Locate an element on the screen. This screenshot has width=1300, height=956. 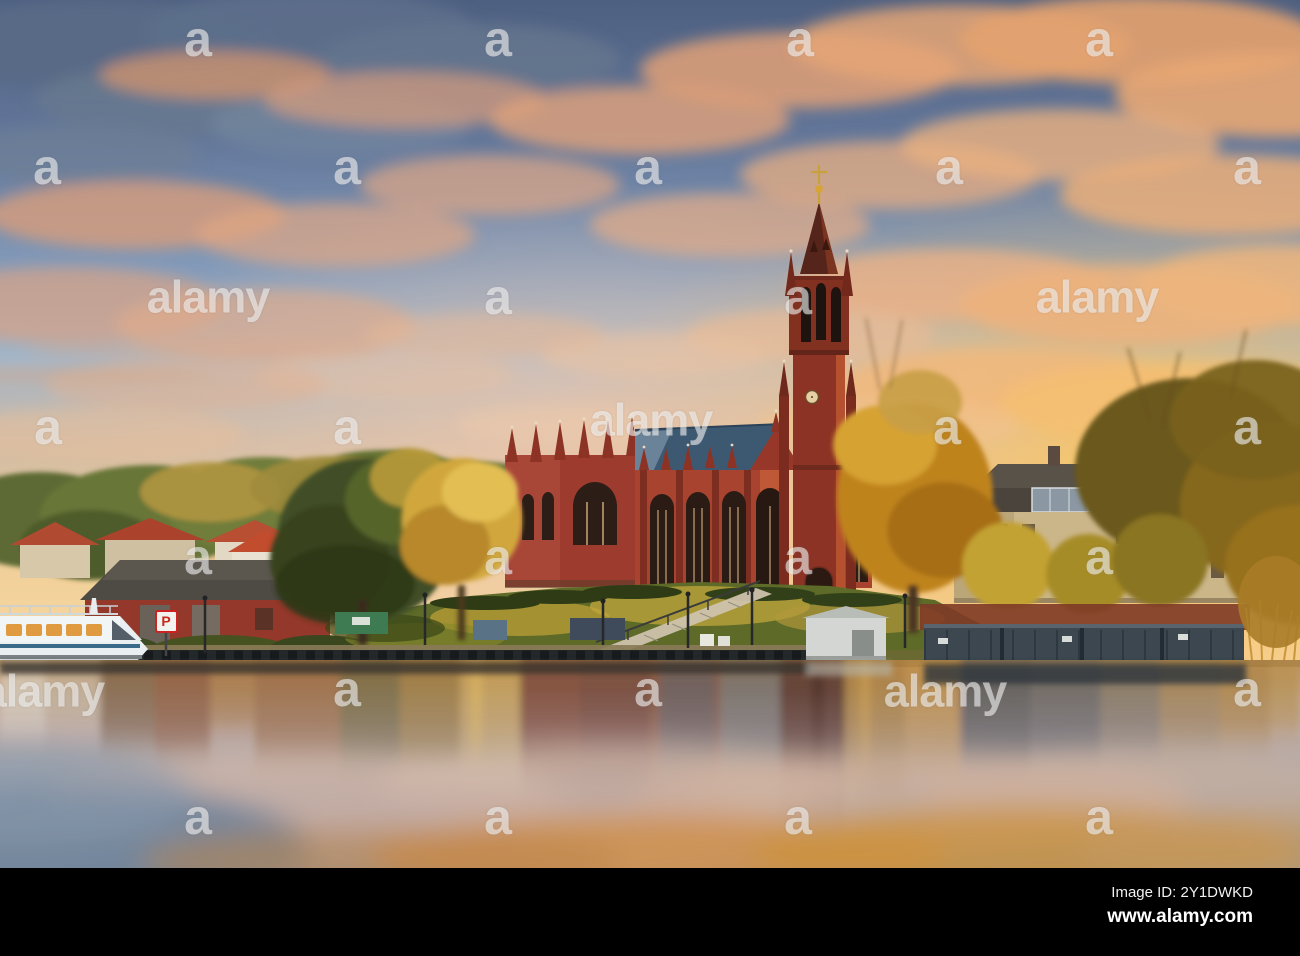
footer-info: Image ID: 2Y1DWKD www.alamy.com is located at coordinates (1180, 906).